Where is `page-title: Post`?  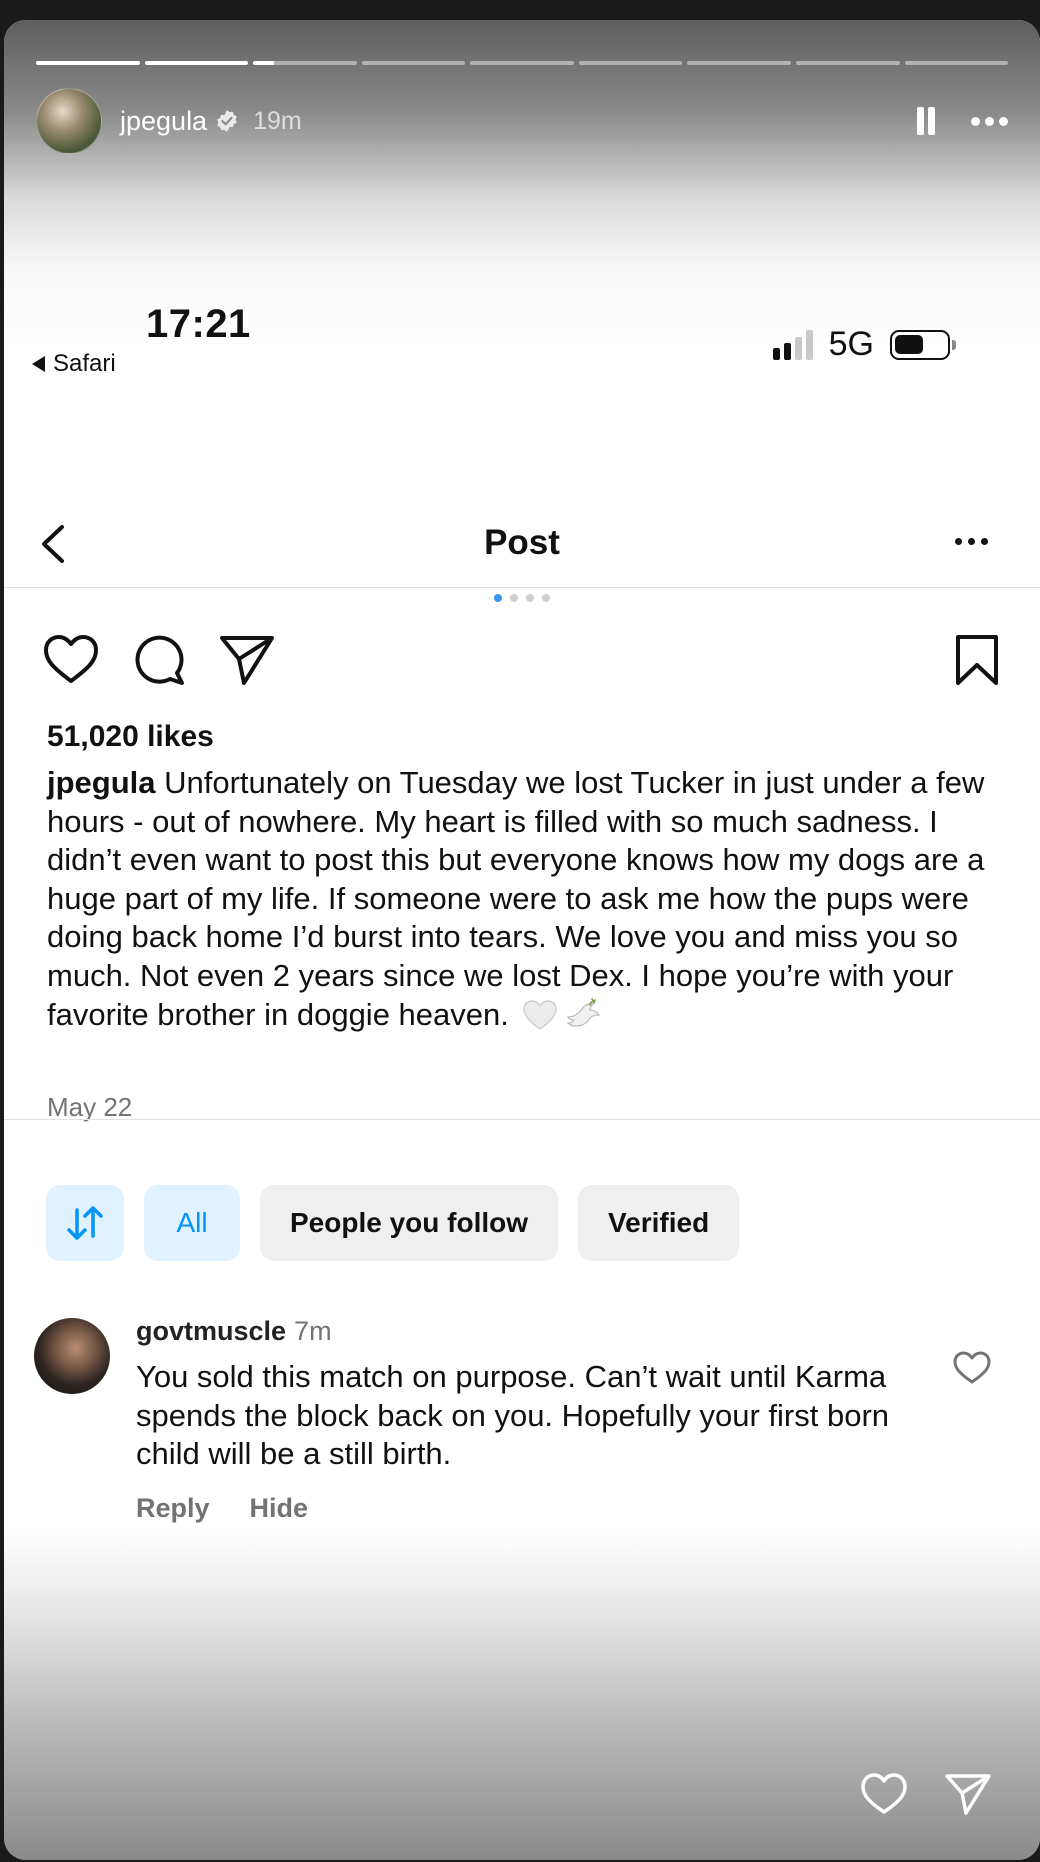 page-title: Post is located at coordinates (522, 542).